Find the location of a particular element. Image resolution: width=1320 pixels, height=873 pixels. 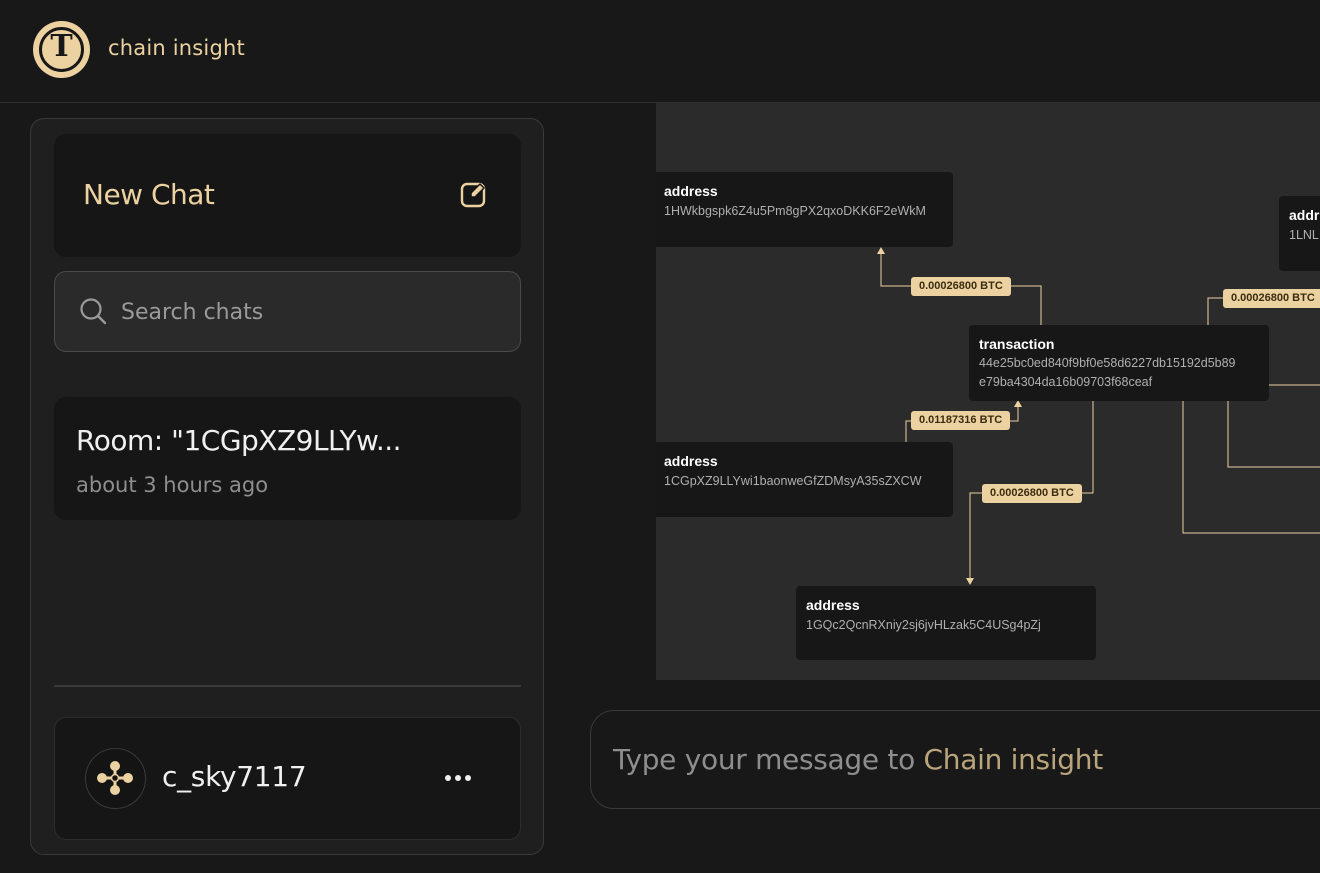

node-id: 1LNL is located at coordinates (1304, 235).